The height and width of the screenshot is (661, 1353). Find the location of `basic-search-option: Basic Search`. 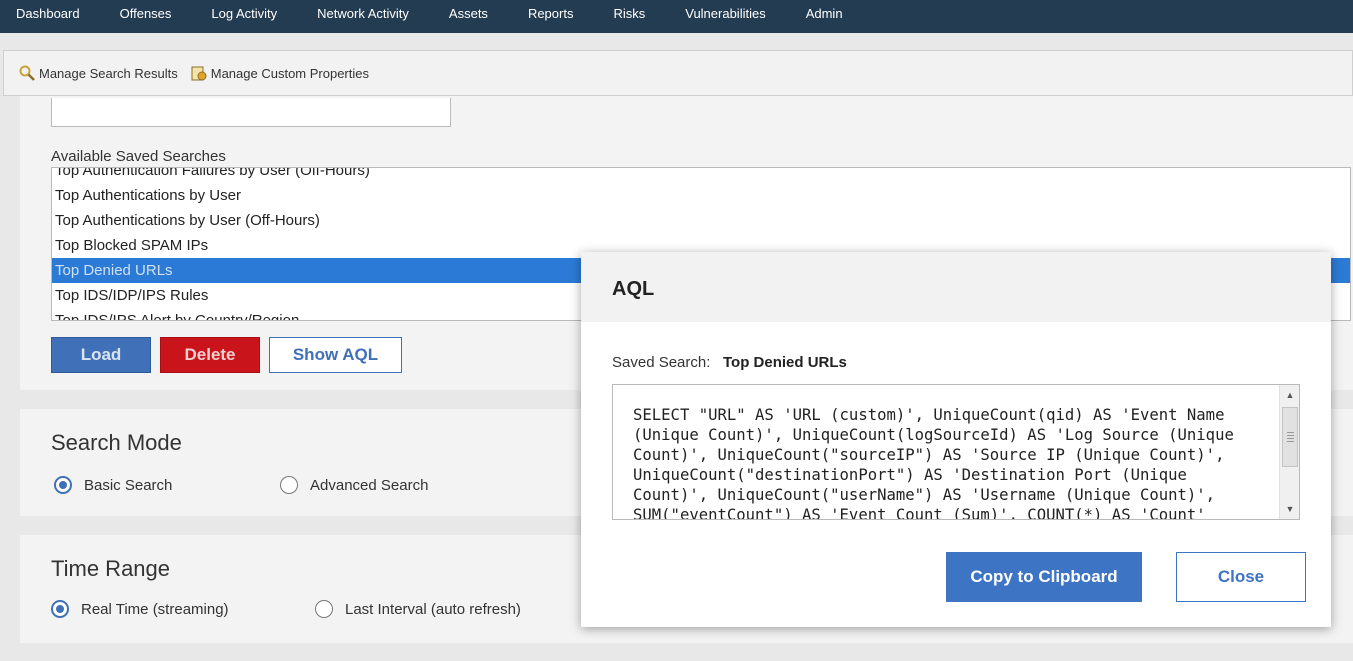

basic-search-option: Basic Search is located at coordinates (113, 485).